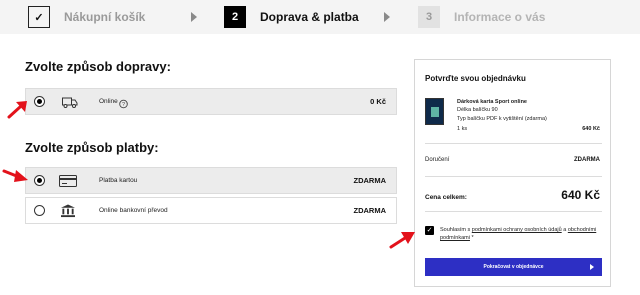 The height and width of the screenshot is (295, 640). What do you see at coordinates (211, 180) in the screenshot?
I see `payment-option-card: Platba kartou ZDARMA` at bounding box center [211, 180].